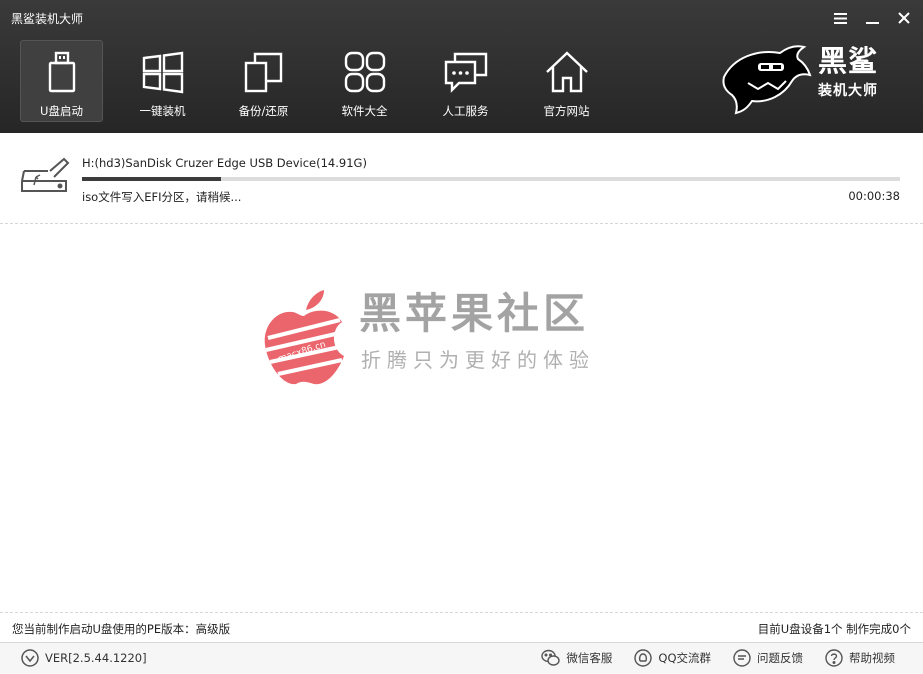  I want to click on version-button: VER[2.5.44.1220], so click(84, 658).